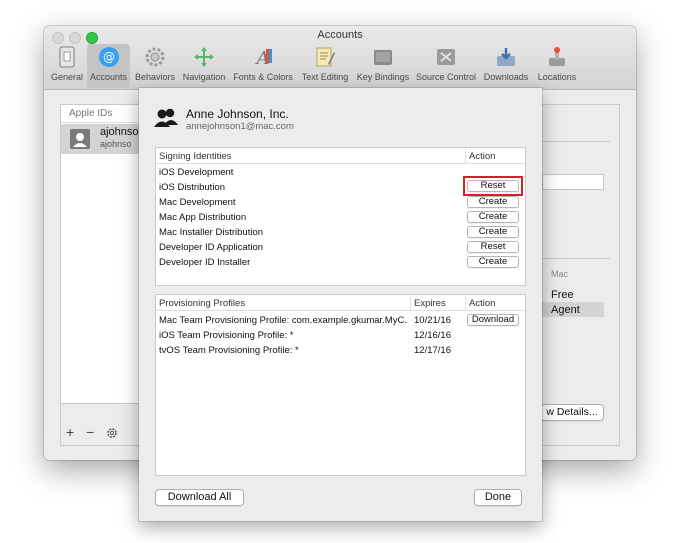  What do you see at coordinates (195, 156) in the screenshot?
I see `signing-identities-column: Signing Identities` at bounding box center [195, 156].